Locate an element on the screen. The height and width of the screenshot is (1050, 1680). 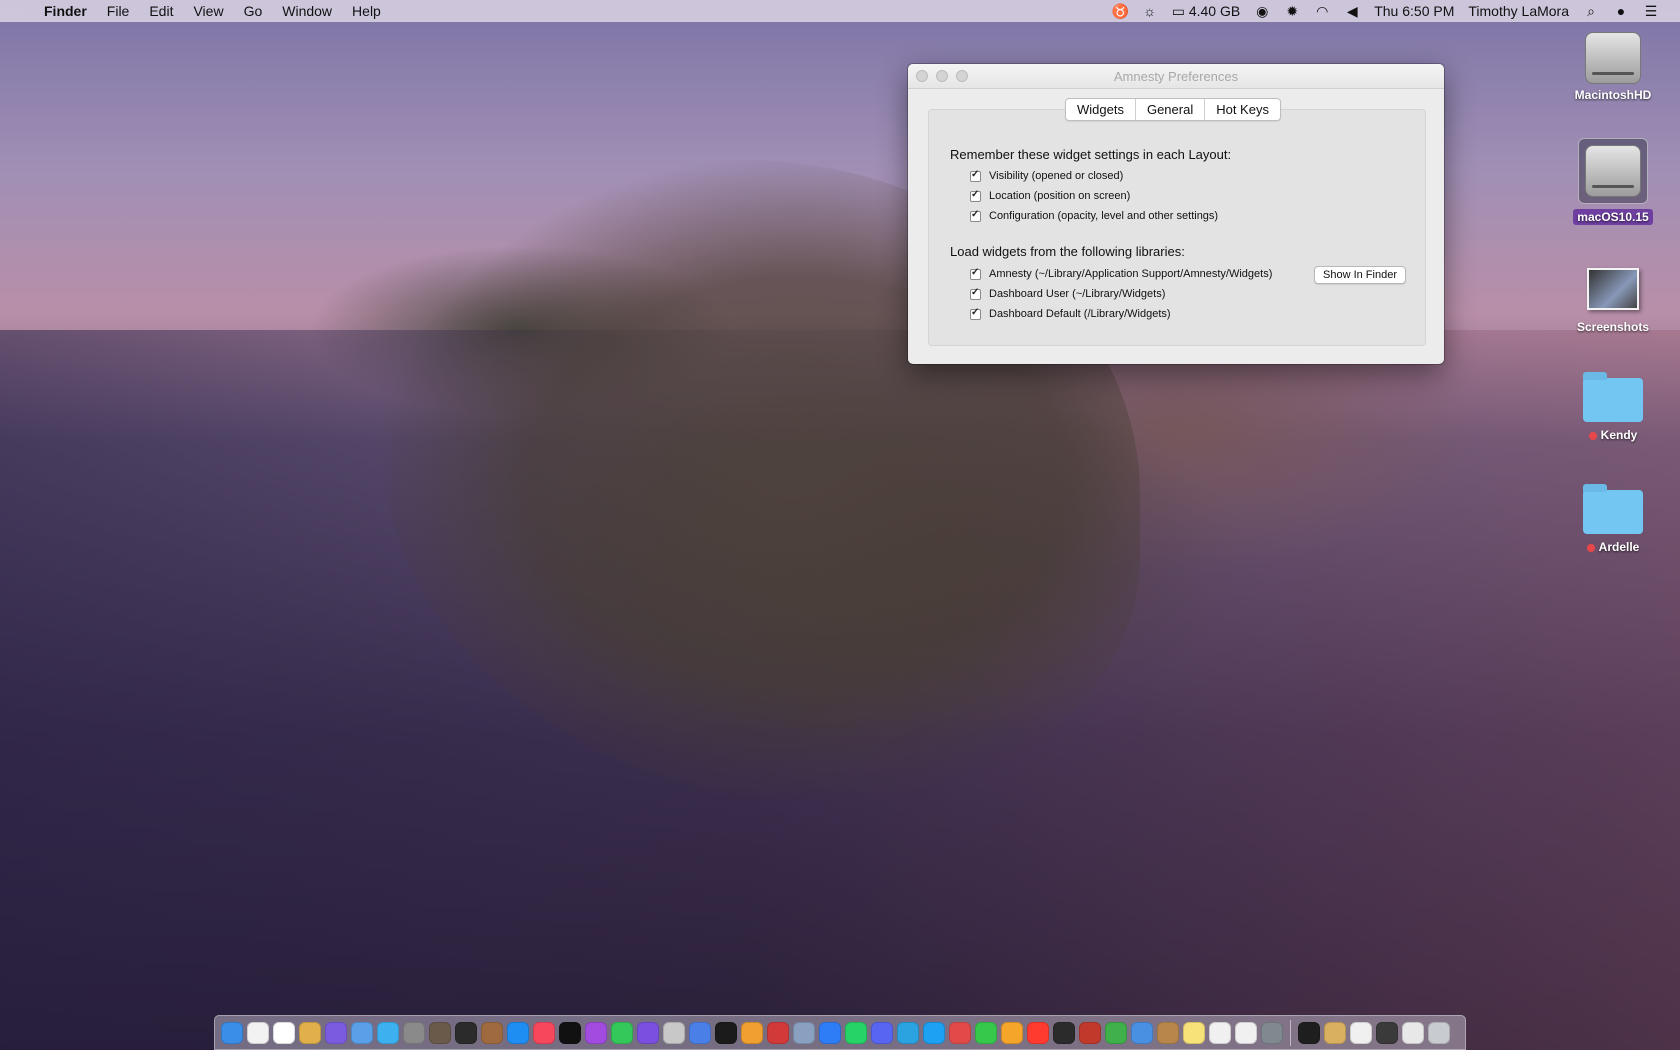
photos-icon is located at coordinates (752, 1032).